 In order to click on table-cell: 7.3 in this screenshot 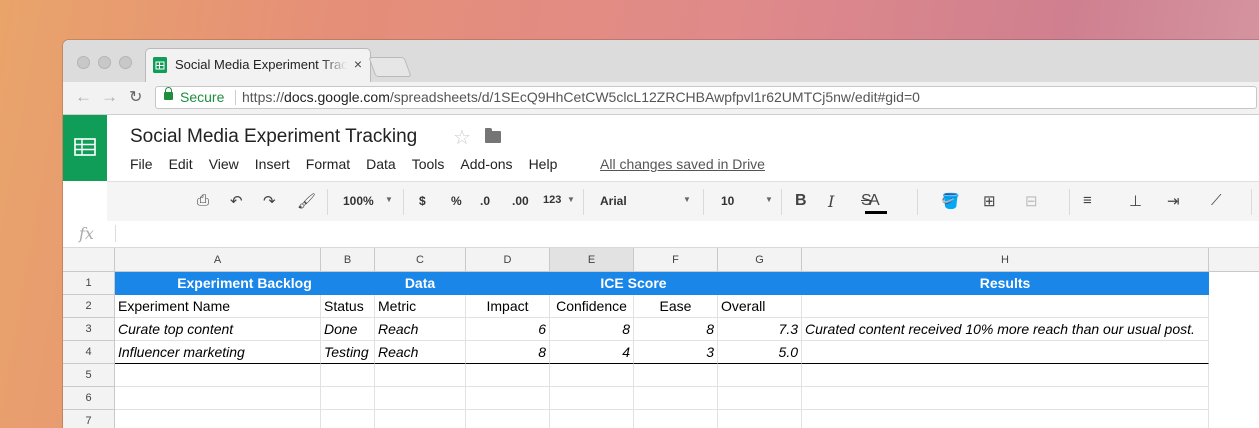, I will do `click(760, 329)`.